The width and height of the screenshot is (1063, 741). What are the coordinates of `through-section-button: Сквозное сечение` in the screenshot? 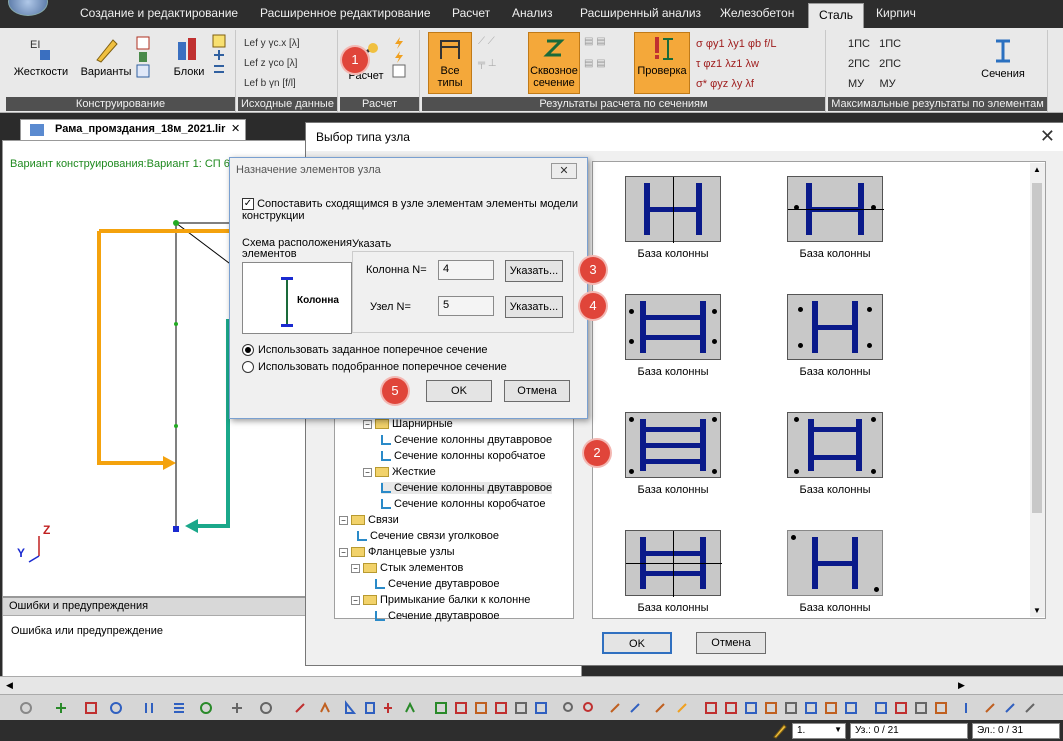 It's located at (554, 63).